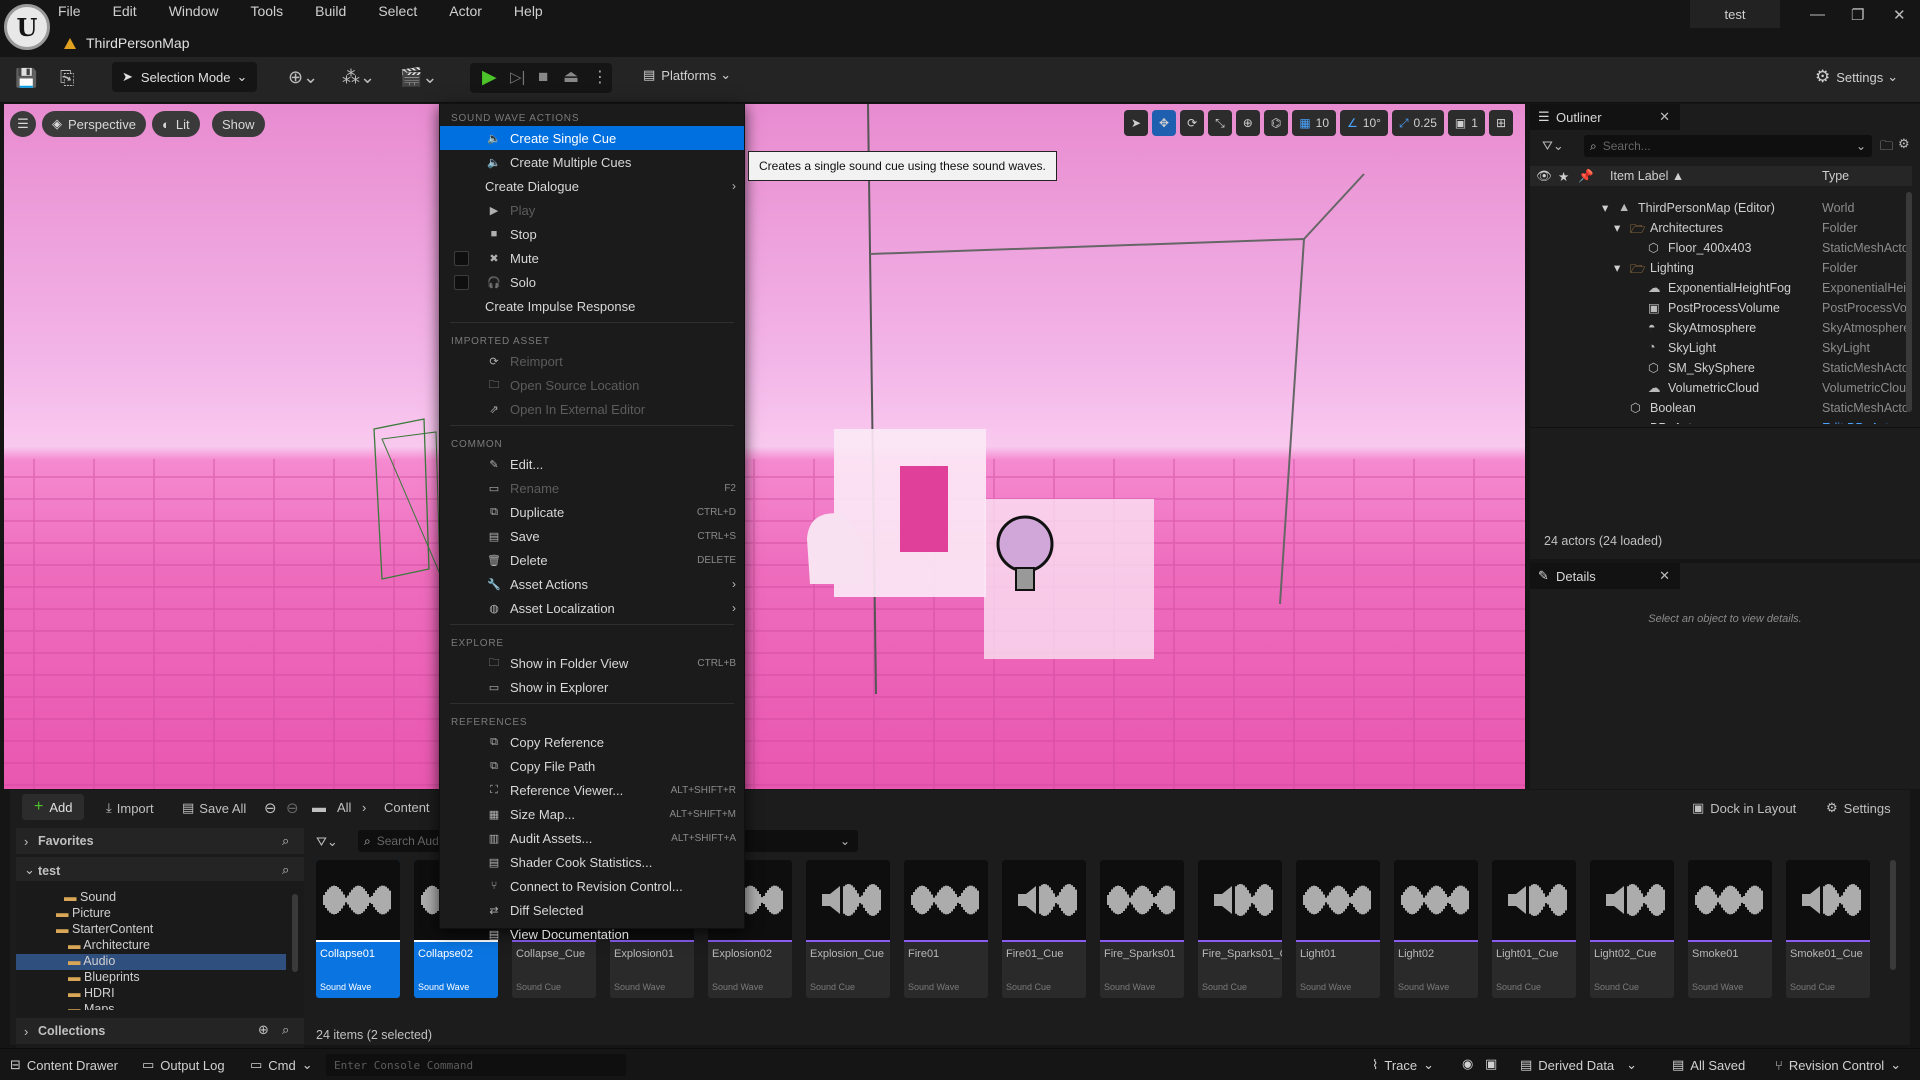 This screenshot has width=1920, height=1080. I want to click on menu-item-copy-reference: ⧉ Copy Reference, so click(592, 742).